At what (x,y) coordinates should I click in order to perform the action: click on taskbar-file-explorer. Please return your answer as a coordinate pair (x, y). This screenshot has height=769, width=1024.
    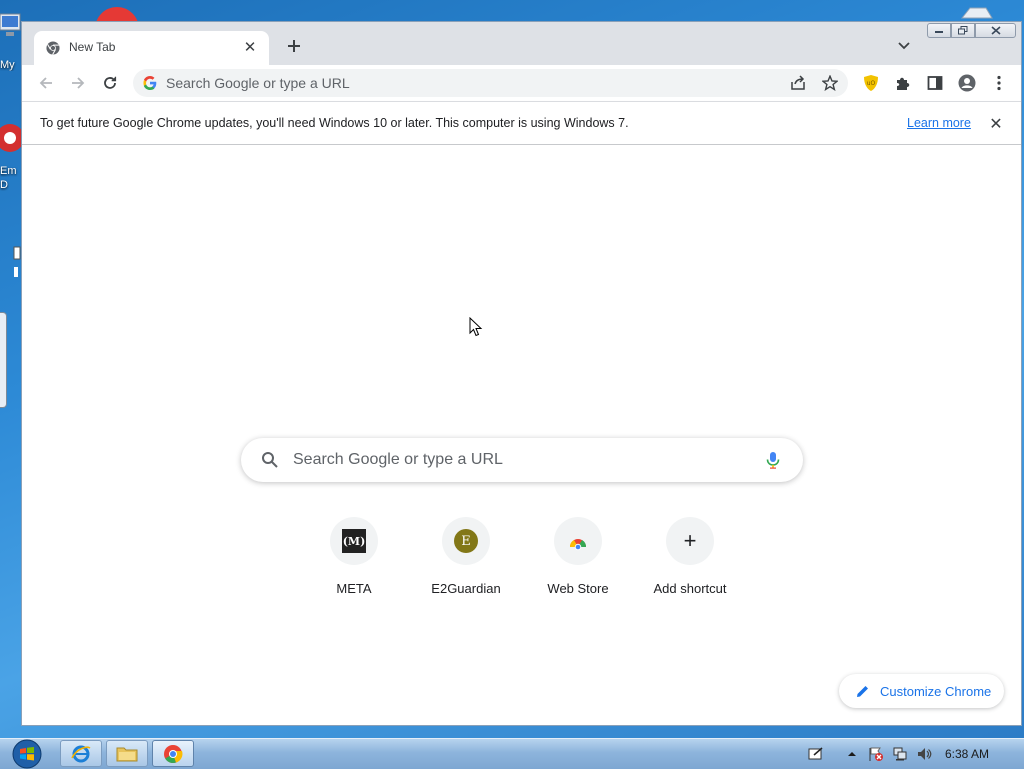
    Looking at the image, I should click on (127, 753).